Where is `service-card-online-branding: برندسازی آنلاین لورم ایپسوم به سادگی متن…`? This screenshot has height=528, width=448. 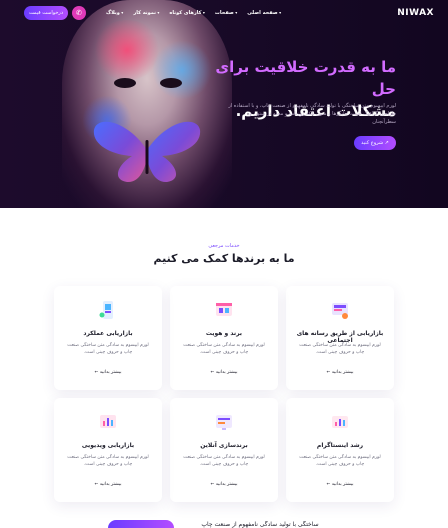 service-card-online-branding: برندسازی آنلاین لورم ایپسوم به سادگی متن… is located at coordinates (224, 450).